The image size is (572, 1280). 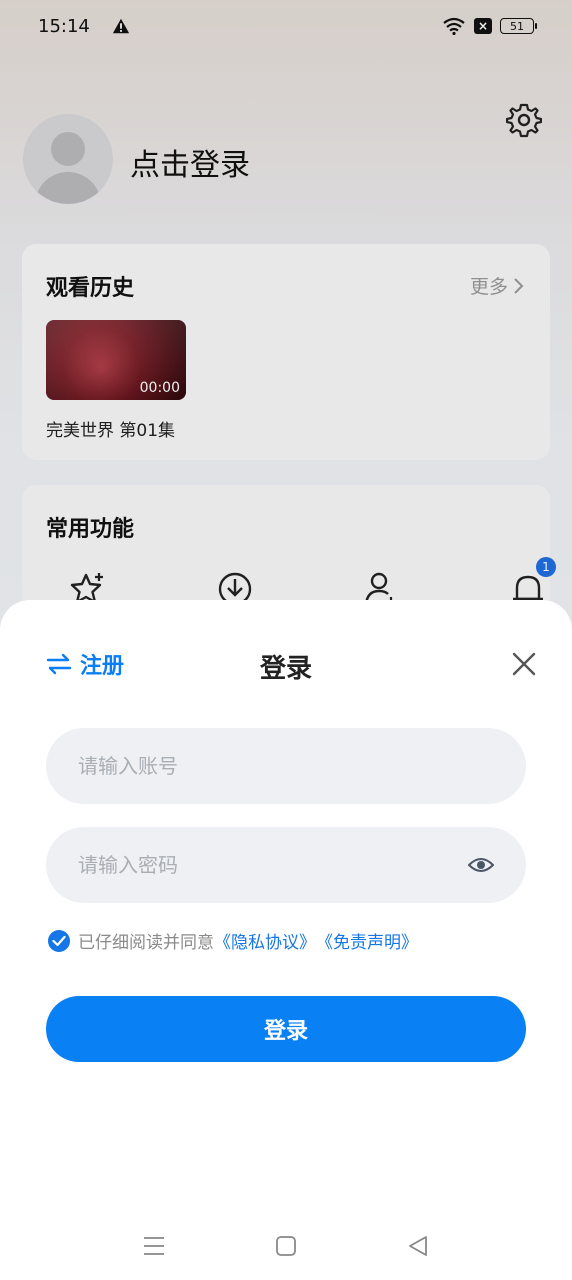 I want to click on home-square-icon, so click(x=286, y=1246).